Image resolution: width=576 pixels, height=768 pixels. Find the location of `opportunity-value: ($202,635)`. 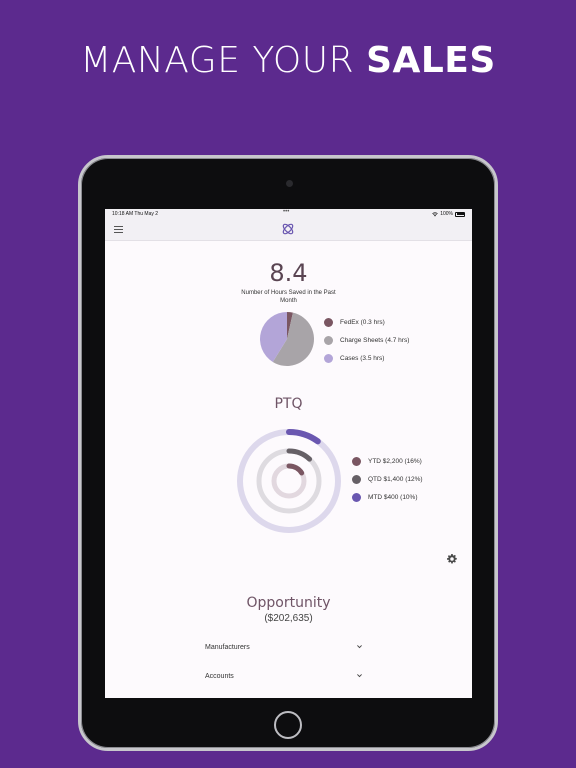

opportunity-value: ($202,635) is located at coordinates (288, 618).